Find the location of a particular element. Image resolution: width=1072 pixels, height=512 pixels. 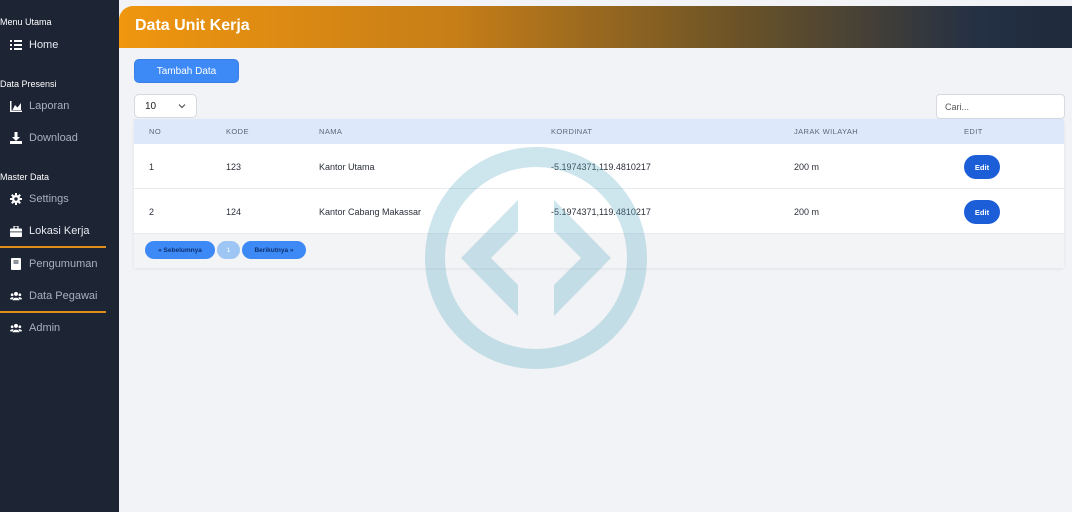

active-indicator is located at coordinates (53, 247).